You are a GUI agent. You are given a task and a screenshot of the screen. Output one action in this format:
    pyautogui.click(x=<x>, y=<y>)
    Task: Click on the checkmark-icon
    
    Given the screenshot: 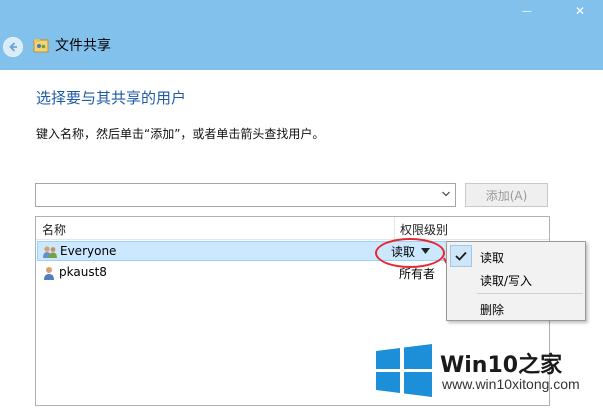 What is the action you would take?
    pyautogui.click(x=461, y=256)
    